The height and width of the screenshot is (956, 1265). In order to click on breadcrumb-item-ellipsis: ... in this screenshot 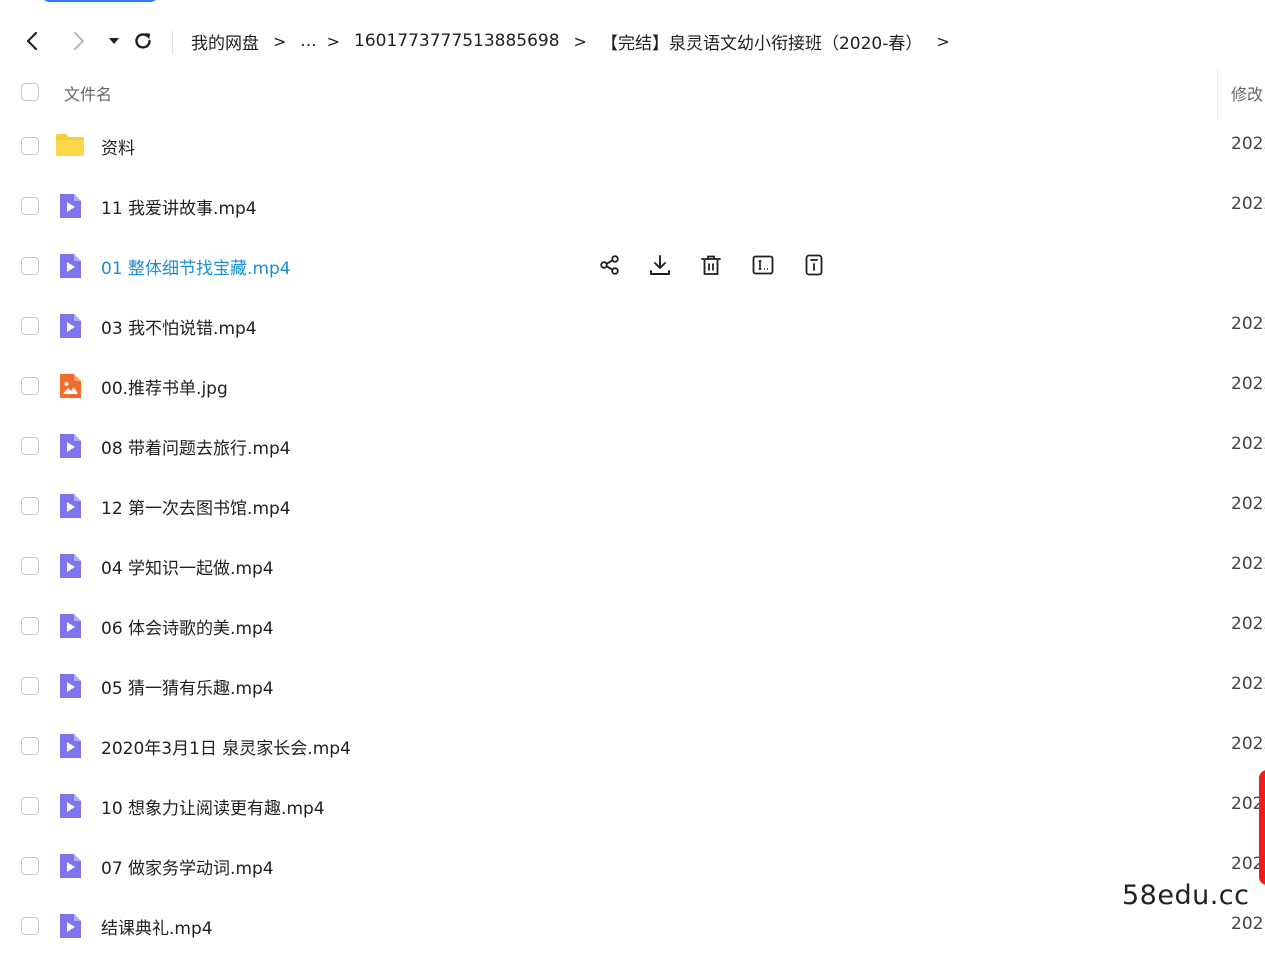, I will do `click(308, 41)`.